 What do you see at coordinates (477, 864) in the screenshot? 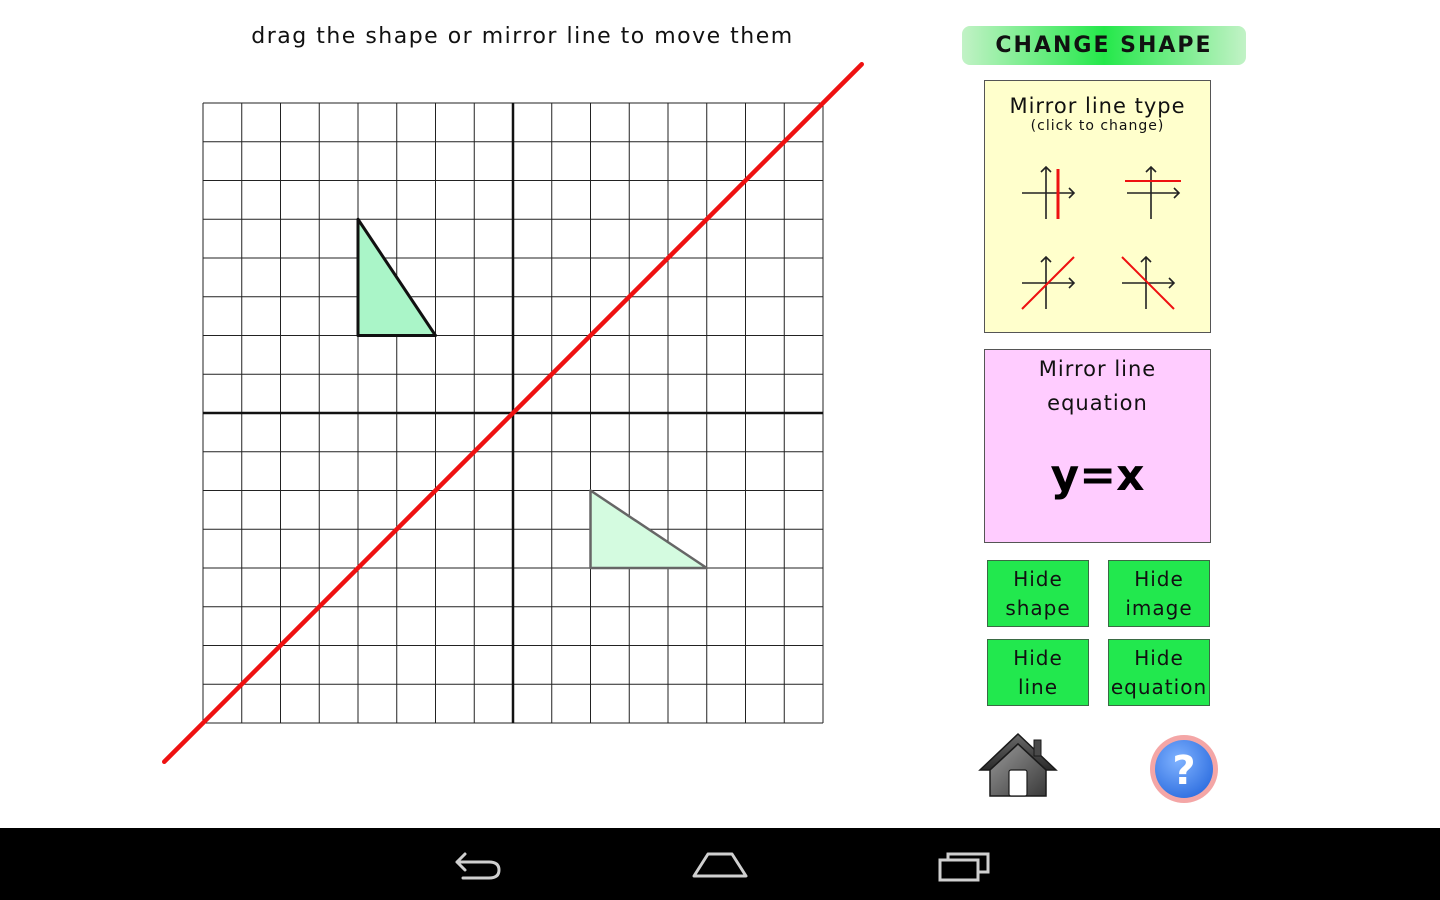
I see `back-icon` at bounding box center [477, 864].